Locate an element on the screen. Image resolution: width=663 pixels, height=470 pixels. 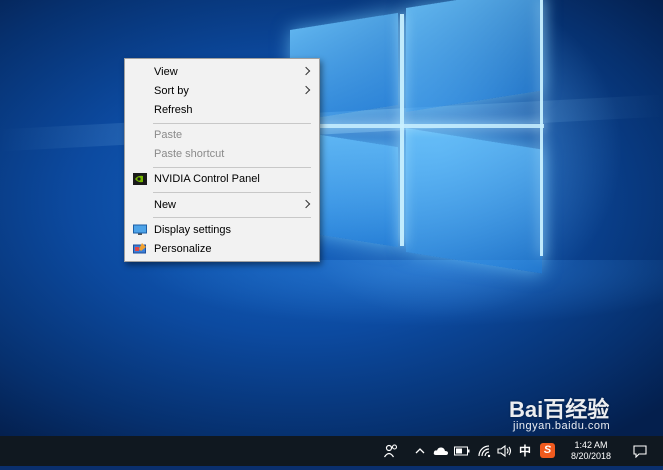
chevron-up-icon is located at coordinates (420, 451).